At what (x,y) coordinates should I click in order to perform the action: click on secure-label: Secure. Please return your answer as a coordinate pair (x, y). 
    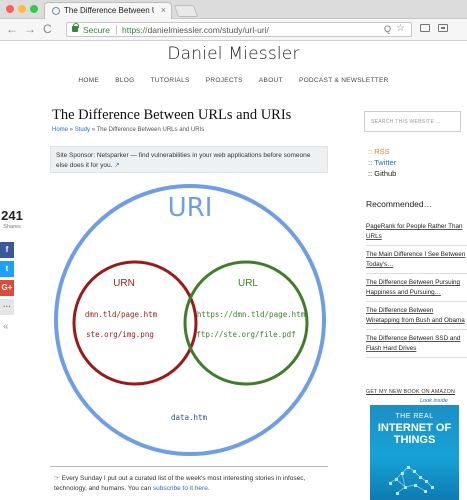
    Looking at the image, I should click on (96, 30).